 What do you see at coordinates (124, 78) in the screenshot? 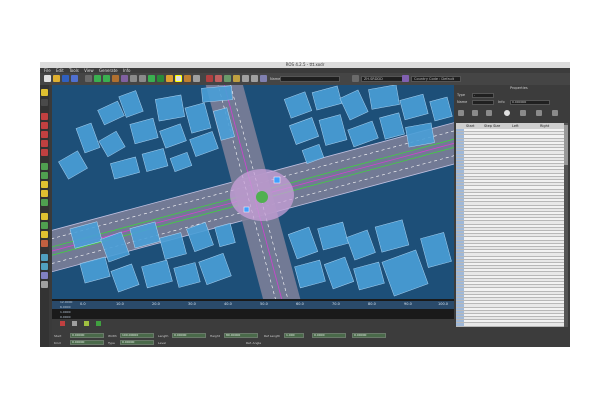
I see `object-tool-icon` at bounding box center [124, 78].